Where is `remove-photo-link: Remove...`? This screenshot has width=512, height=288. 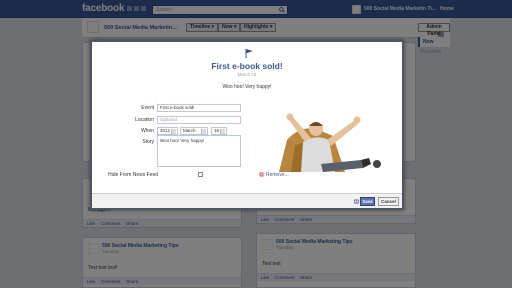
remove-photo-link: Remove... is located at coordinates (277, 175).